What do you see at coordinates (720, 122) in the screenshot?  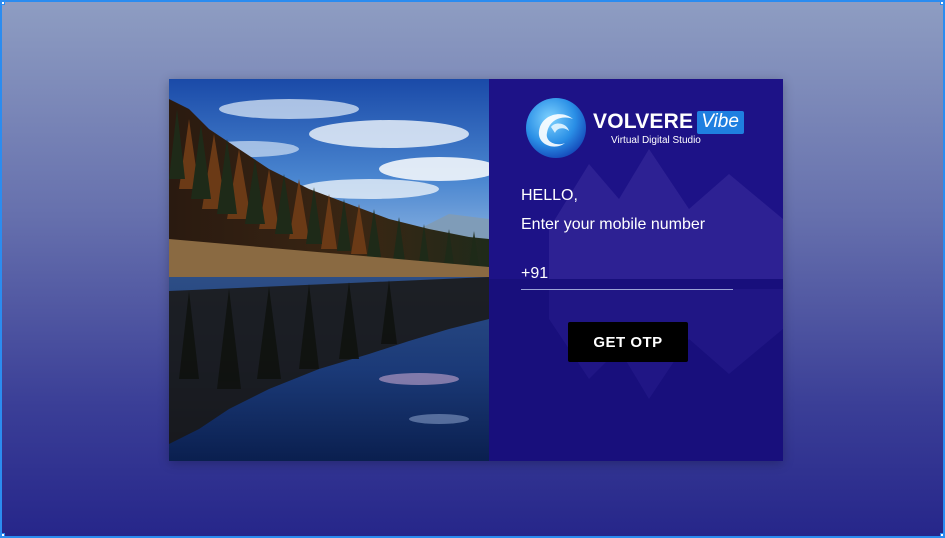 I see `brand-tag: Vibe` at bounding box center [720, 122].